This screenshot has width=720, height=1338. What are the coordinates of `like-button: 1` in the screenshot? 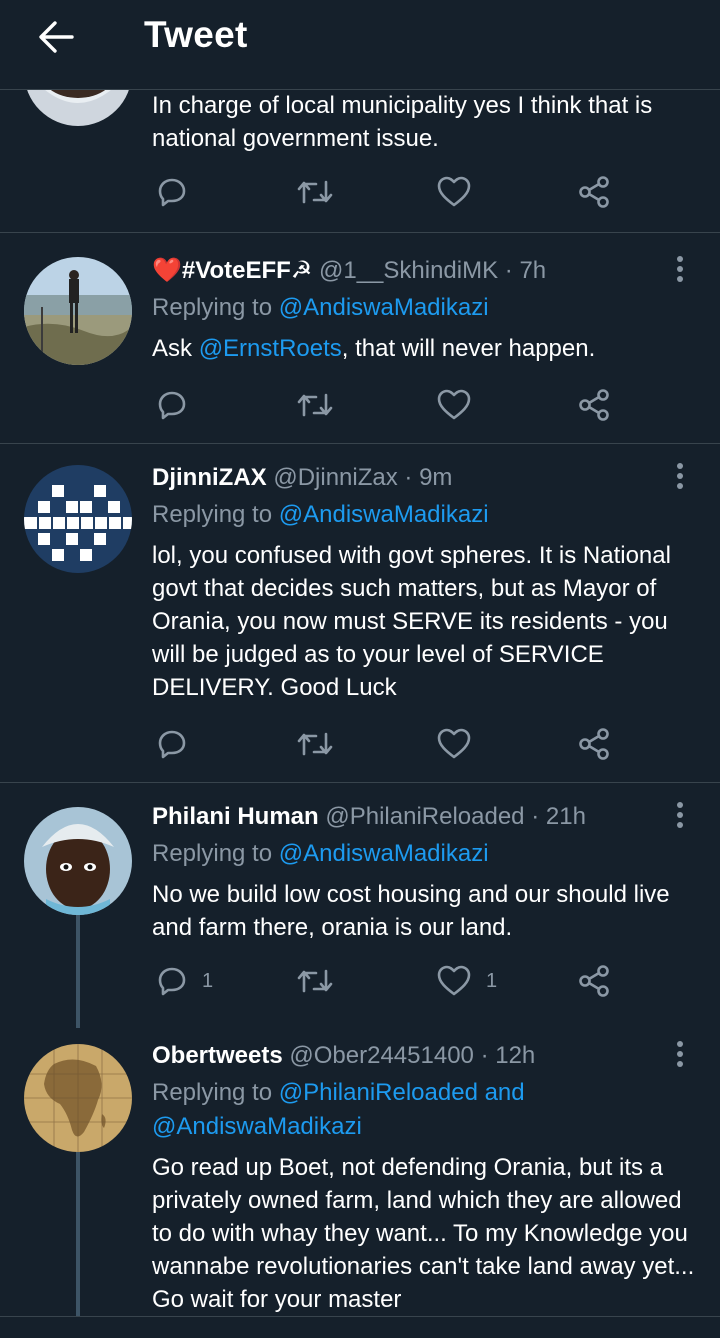 It's located at (466, 981).